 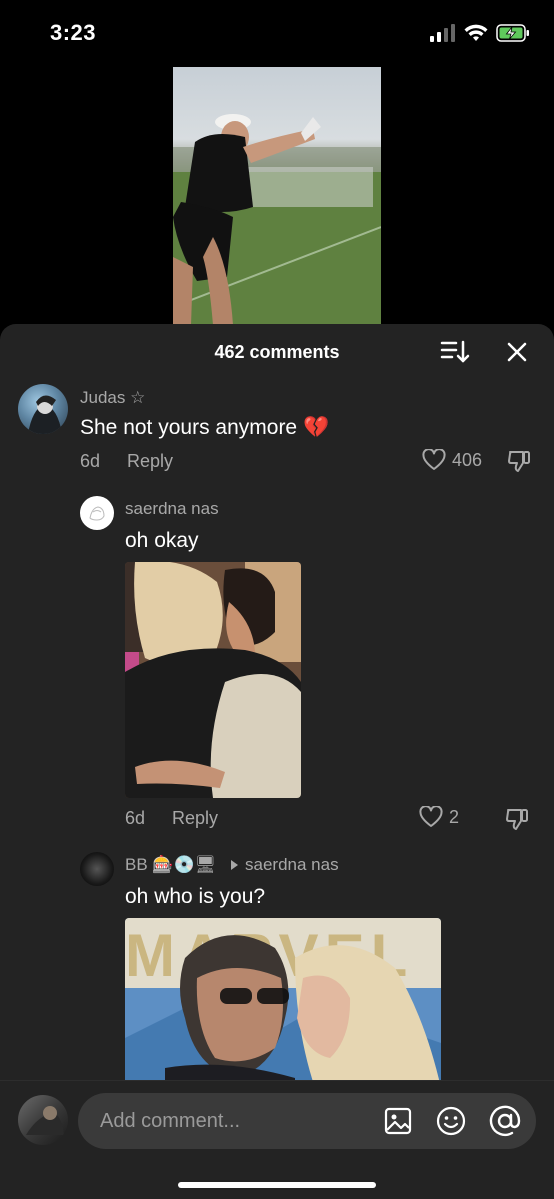 I want to click on close-icon, so click(x=517, y=352).